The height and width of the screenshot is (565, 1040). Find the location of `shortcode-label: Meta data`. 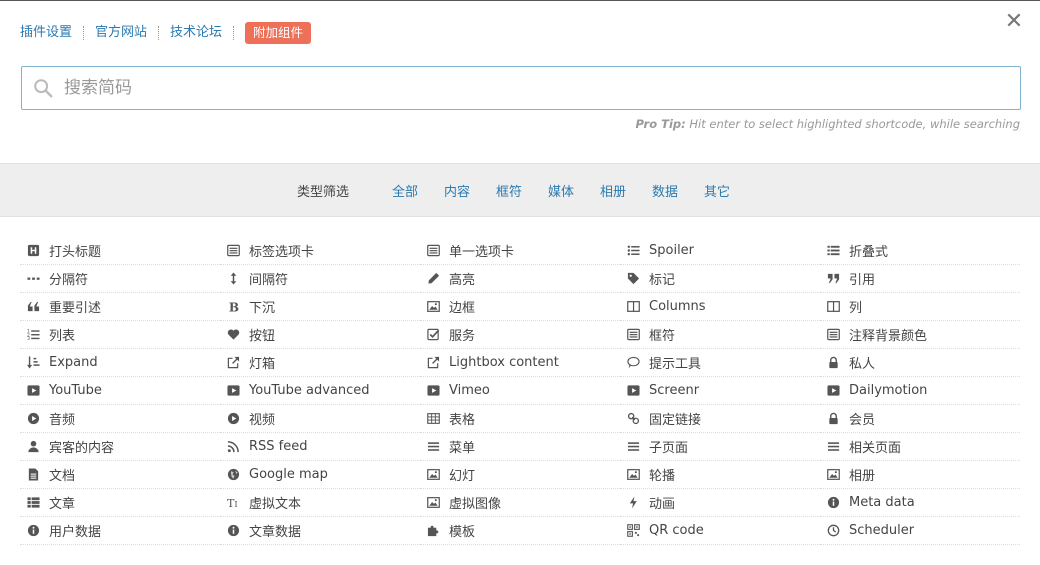

shortcode-label: Meta data is located at coordinates (882, 502).